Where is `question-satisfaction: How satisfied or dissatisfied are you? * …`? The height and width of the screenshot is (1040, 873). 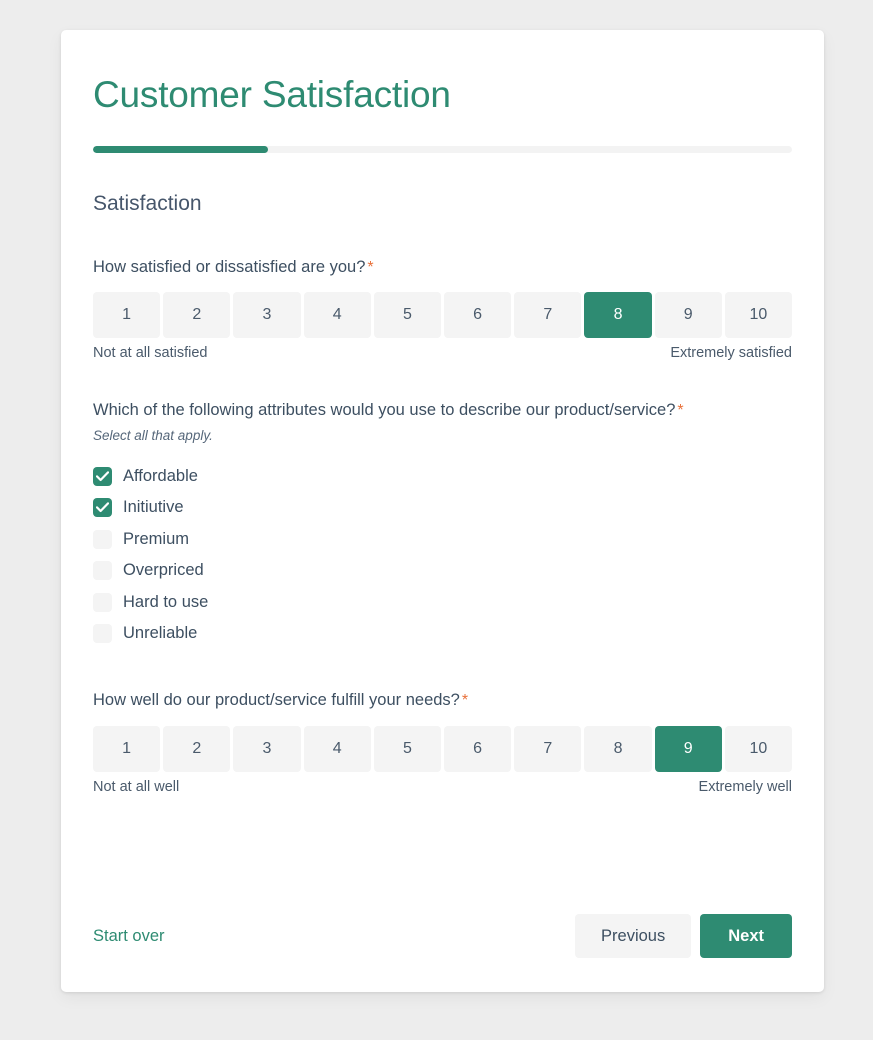 question-satisfaction: How satisfied or dissatisfied are you? * … is located at coordinates (443, 289).